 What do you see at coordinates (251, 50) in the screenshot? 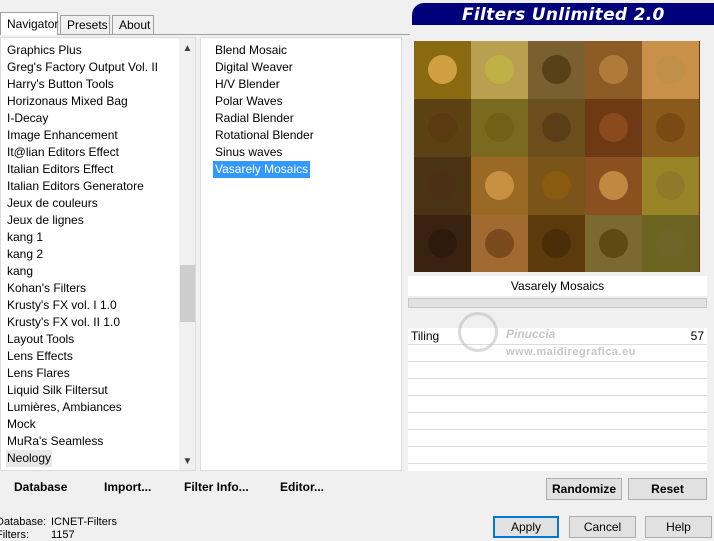
I see `filter-item: Blend Mosaic` at bounding box center [251, 50].